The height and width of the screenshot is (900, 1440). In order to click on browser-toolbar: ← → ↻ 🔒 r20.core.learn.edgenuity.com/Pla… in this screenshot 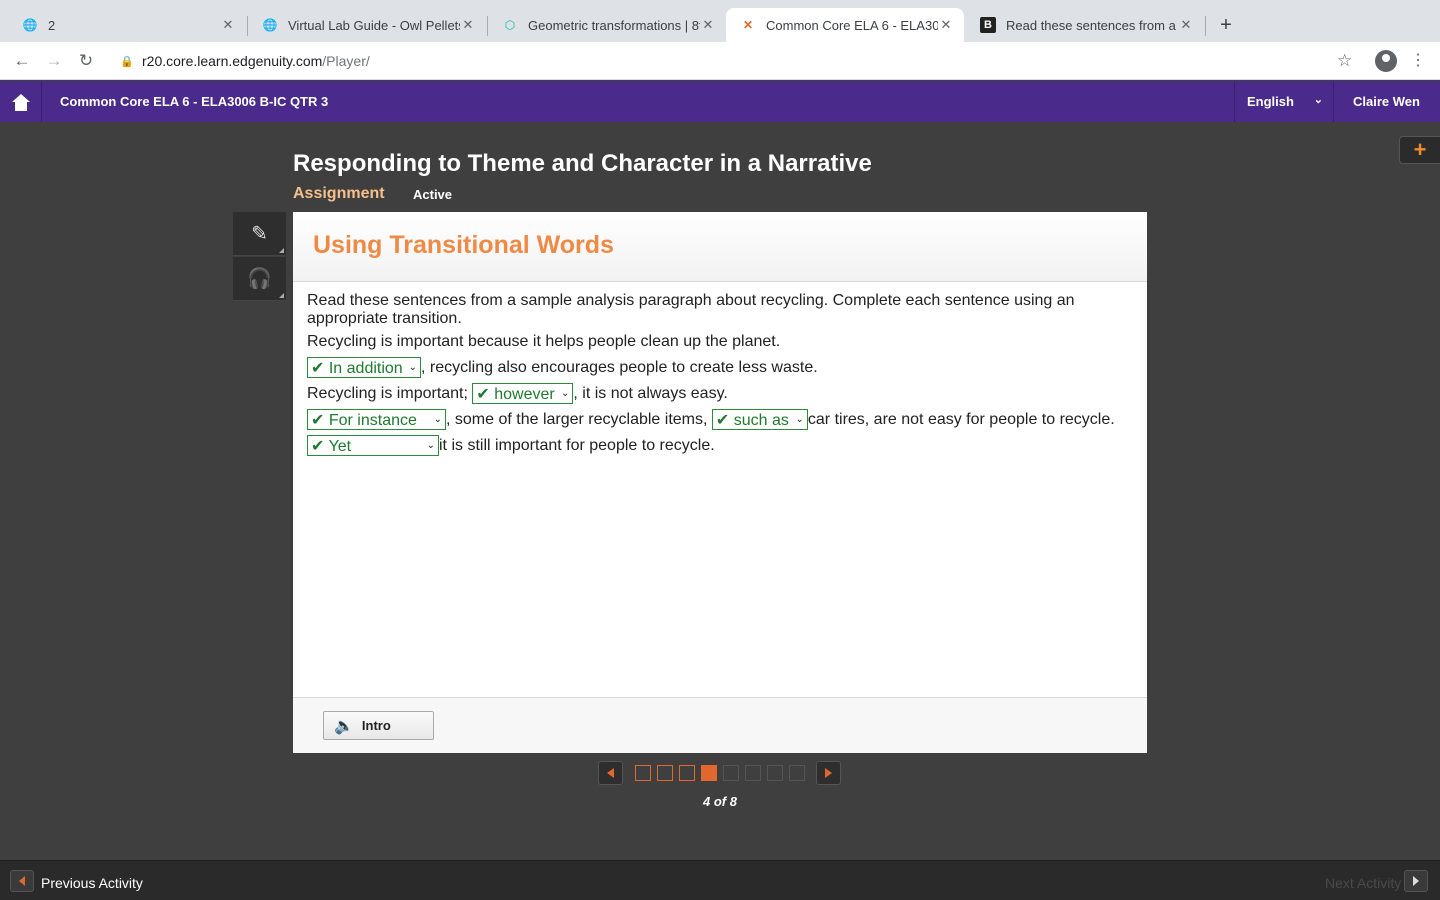, I will do `click(720, 61)`.